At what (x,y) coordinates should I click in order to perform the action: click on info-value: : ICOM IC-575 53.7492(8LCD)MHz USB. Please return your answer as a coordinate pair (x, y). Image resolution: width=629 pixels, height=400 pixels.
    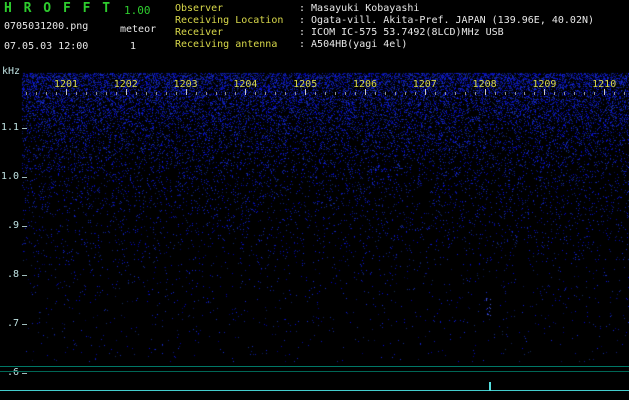
    Looking at the image, I should click on (401, 32).